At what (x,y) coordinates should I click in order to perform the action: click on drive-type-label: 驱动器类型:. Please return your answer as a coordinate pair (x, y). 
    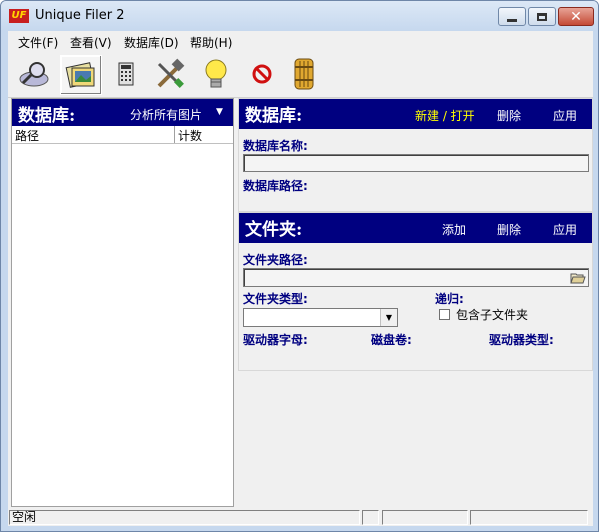
    Looking at the image, I should click on (521, 340).